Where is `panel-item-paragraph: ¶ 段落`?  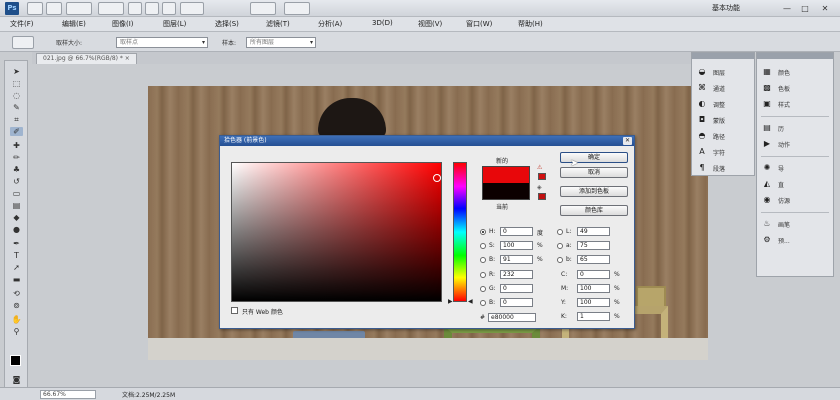 panel-item-paragraph: ¶ 段落 is located at coordinates (722, 168).